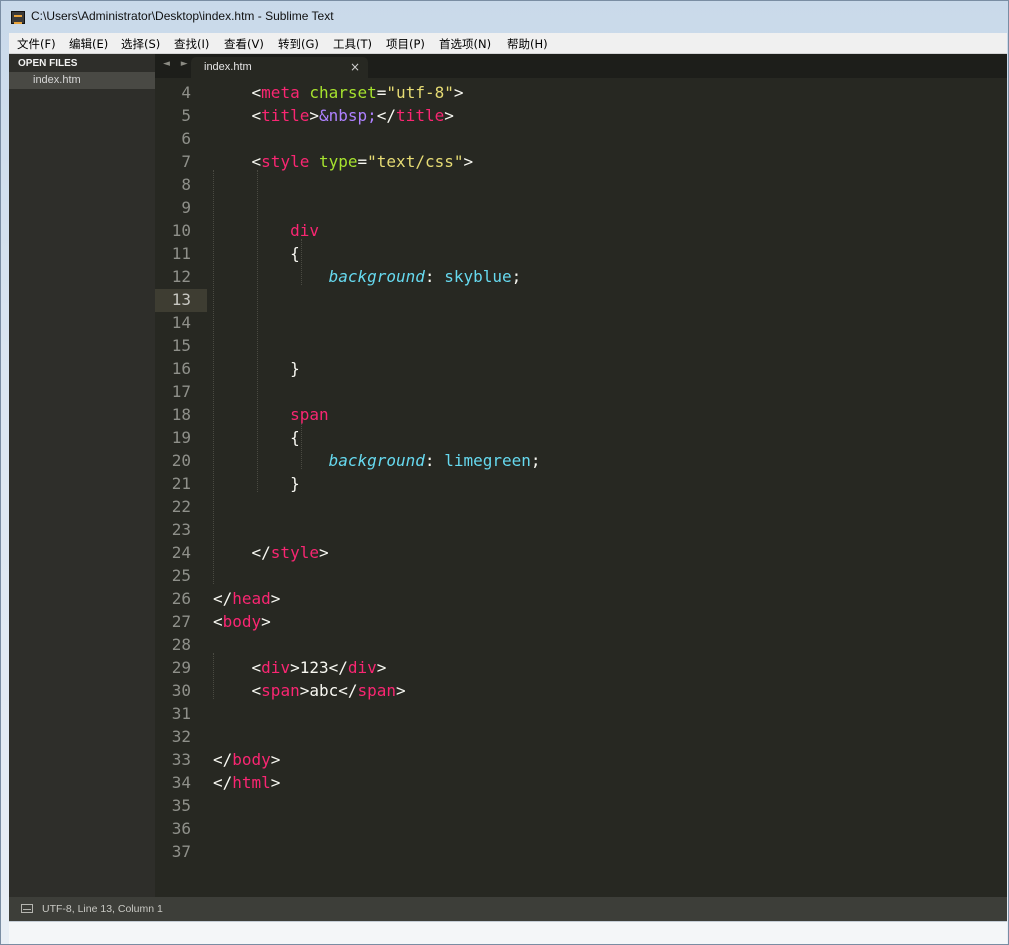 This screenshot has height=945, width=1009. What do you see at coordinates (251, 598) in the screenshot?
I see `code-token: head` at bounding box center [251, 598].